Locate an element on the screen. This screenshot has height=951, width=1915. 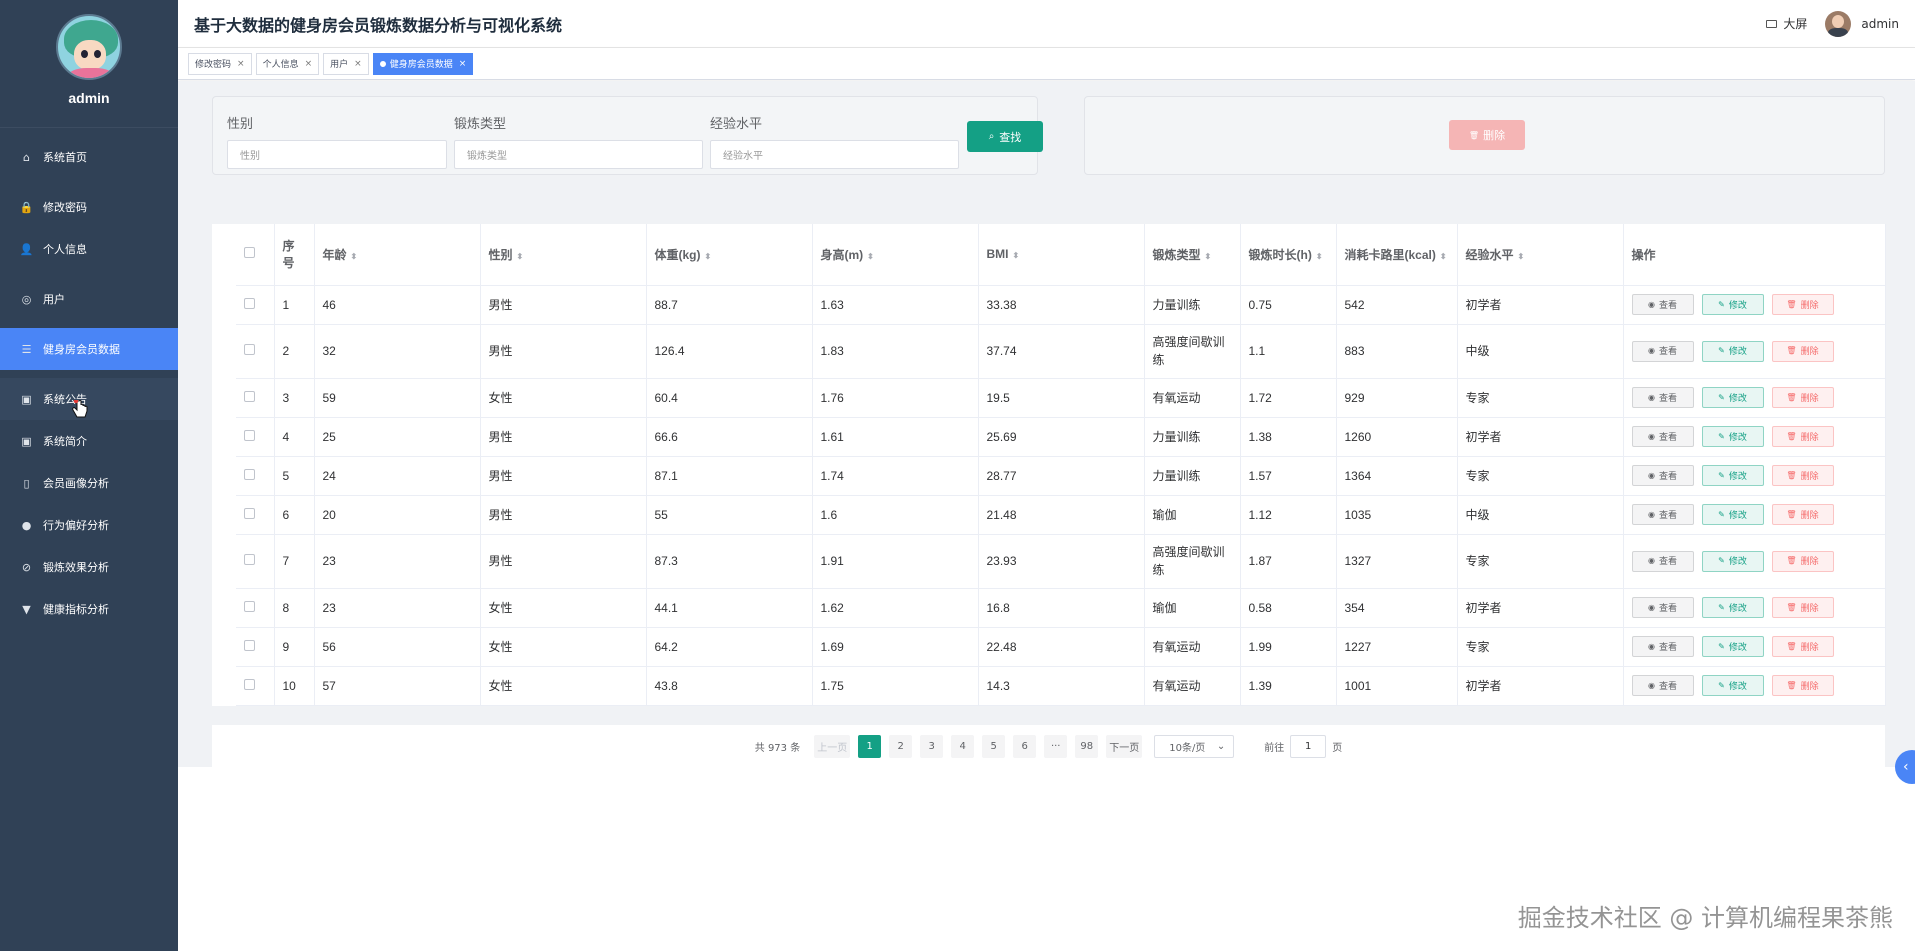
column-header: BMI ⬍ is located at coordinates (1061, 255).